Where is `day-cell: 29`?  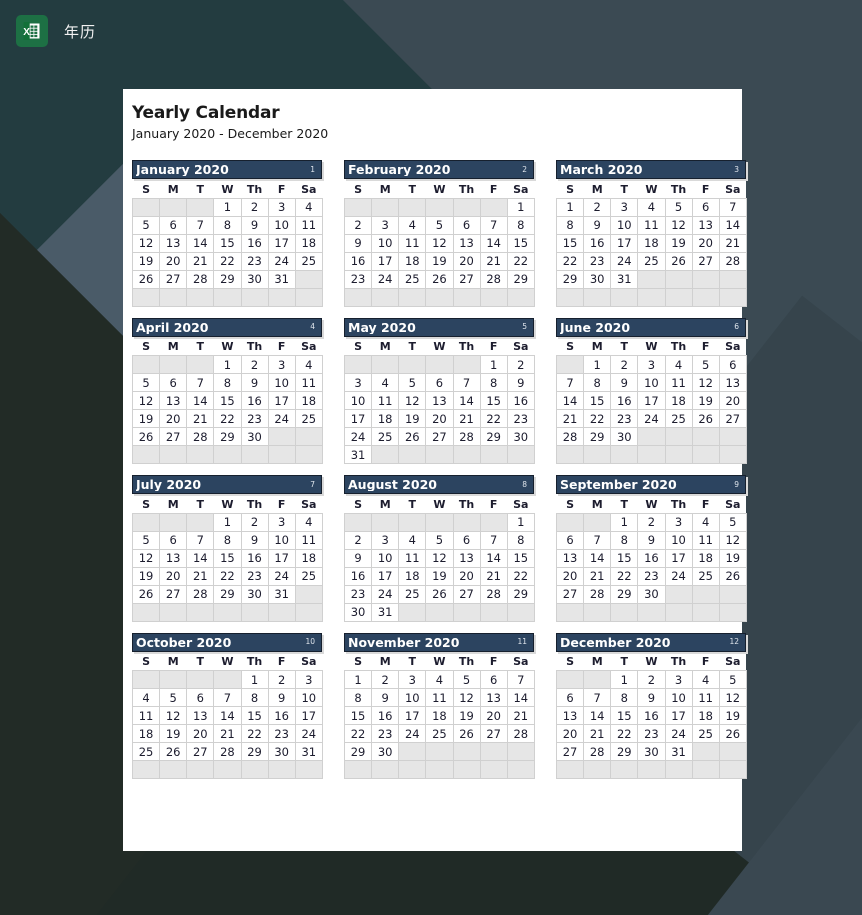
day-cell: 29 is located at coordinates (227, 279).